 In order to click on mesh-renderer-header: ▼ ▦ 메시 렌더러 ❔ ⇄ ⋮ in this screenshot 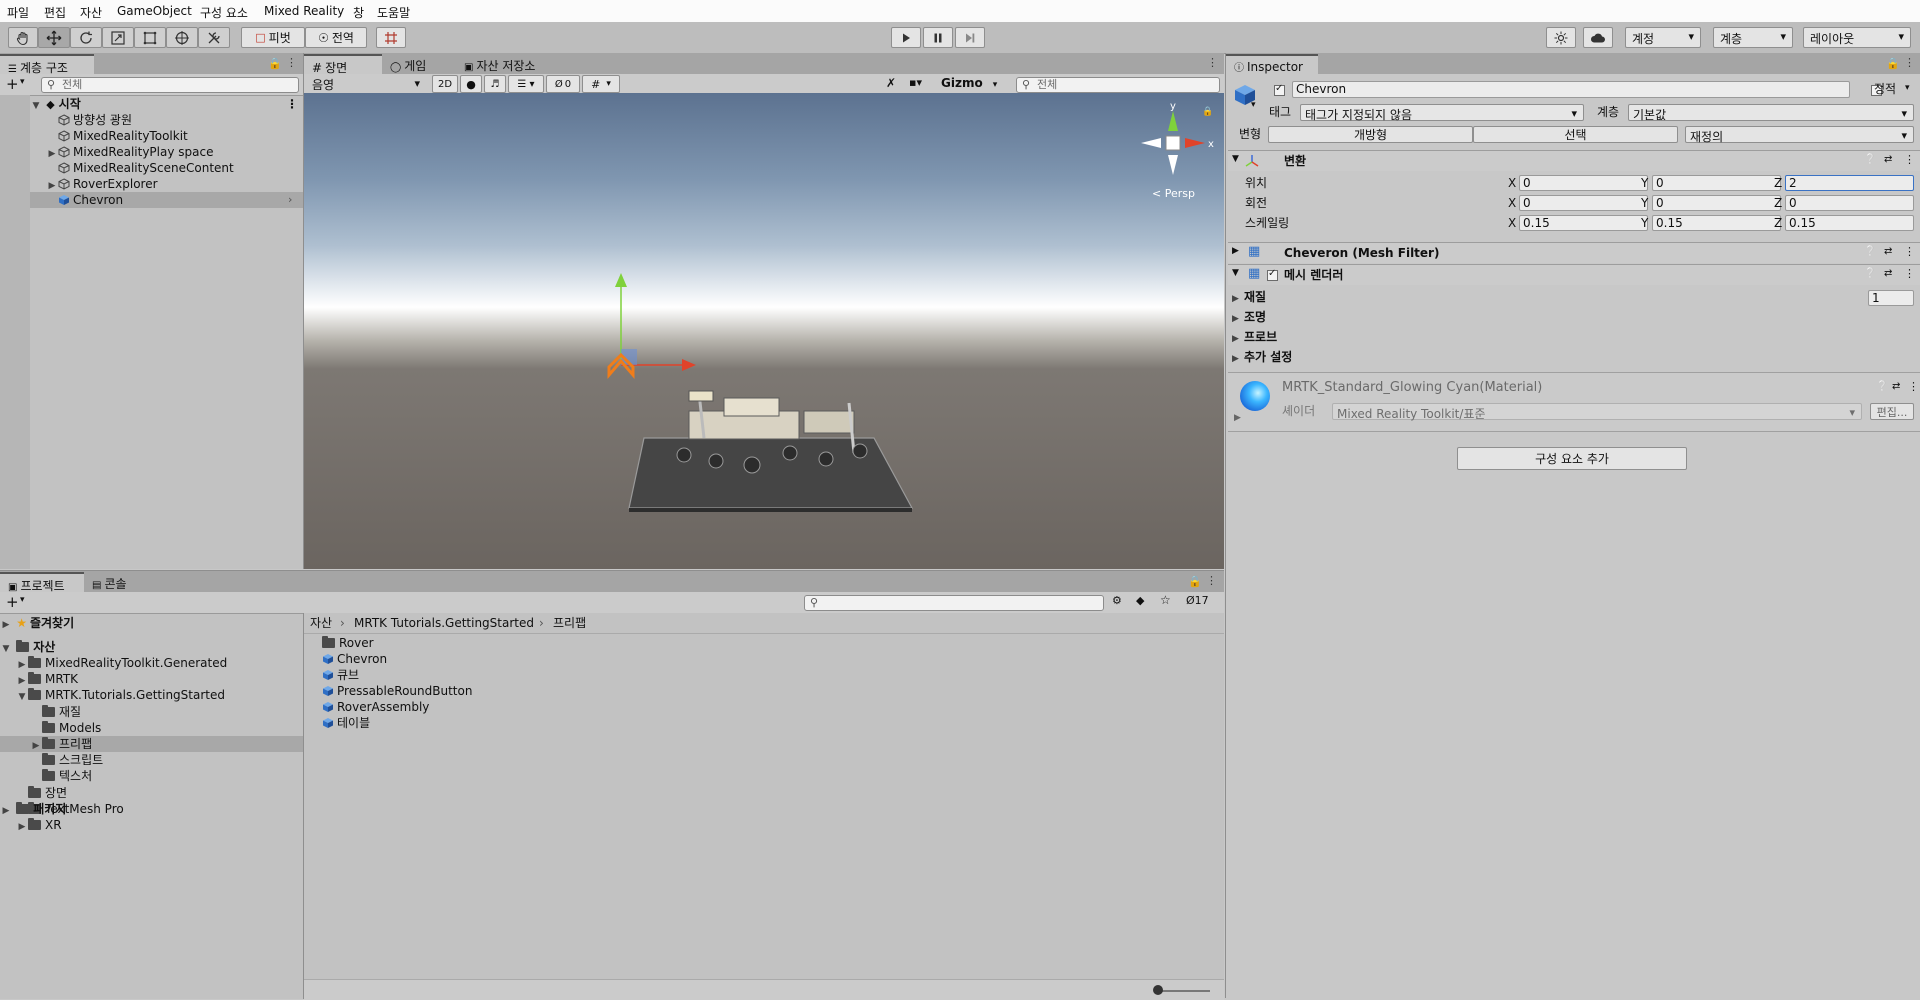, I will do `click(1574, 274)`.